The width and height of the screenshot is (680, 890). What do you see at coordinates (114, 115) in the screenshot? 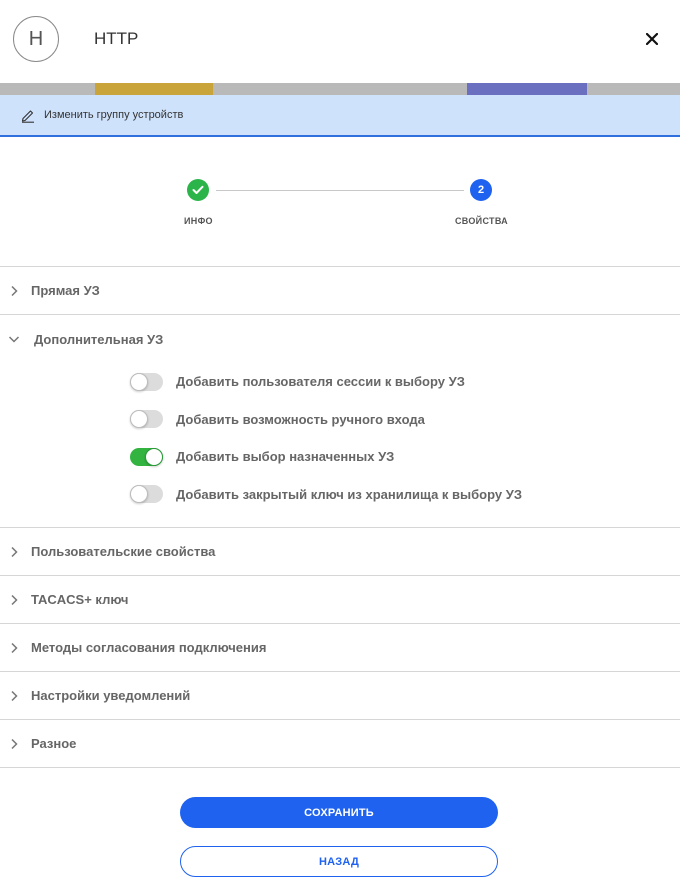
I see `edit-device-group-label: Изменить группу устройств` at bounding box center [114, 115].